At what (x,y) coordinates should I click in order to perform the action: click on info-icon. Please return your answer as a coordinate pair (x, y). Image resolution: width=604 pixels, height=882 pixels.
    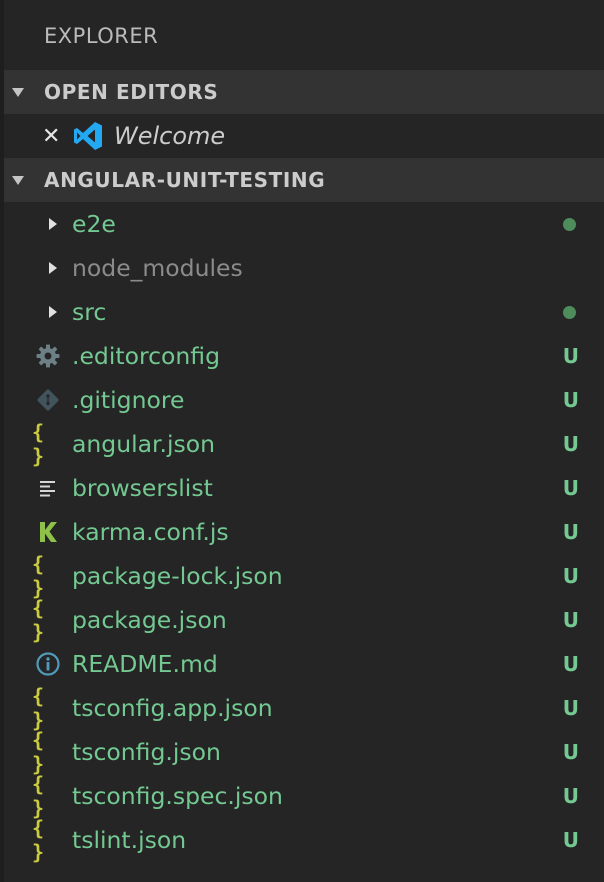
    Looking at the image, I should click on (48, 664).